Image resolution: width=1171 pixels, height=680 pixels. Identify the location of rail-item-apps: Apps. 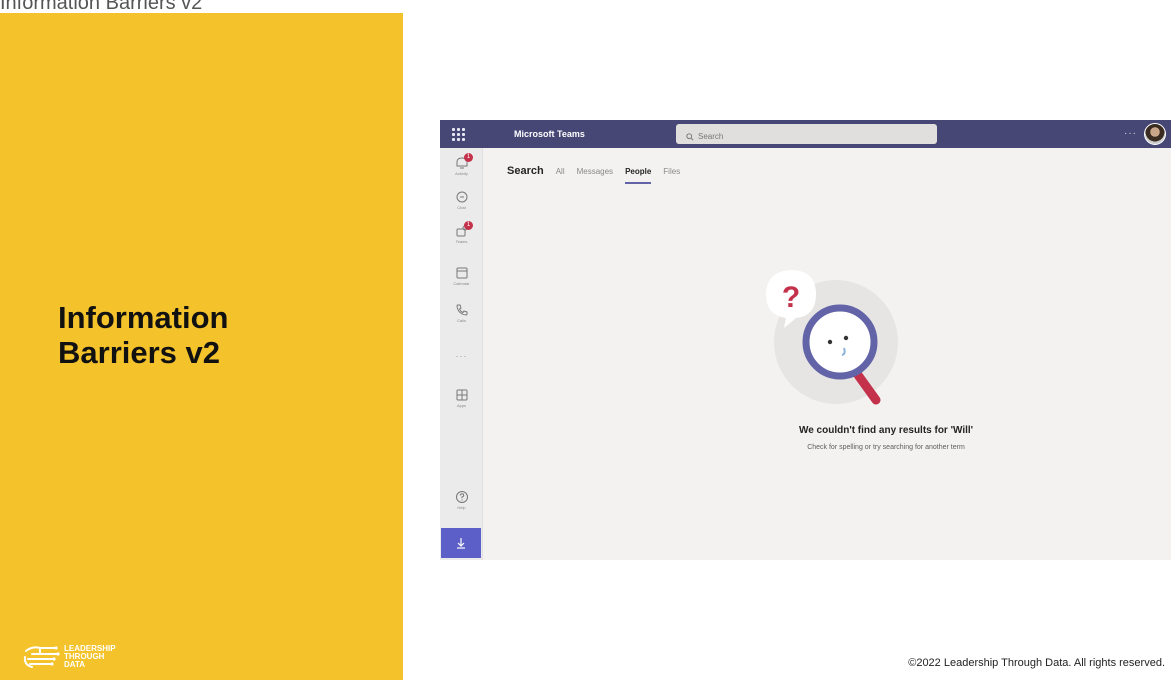
(461, 398).